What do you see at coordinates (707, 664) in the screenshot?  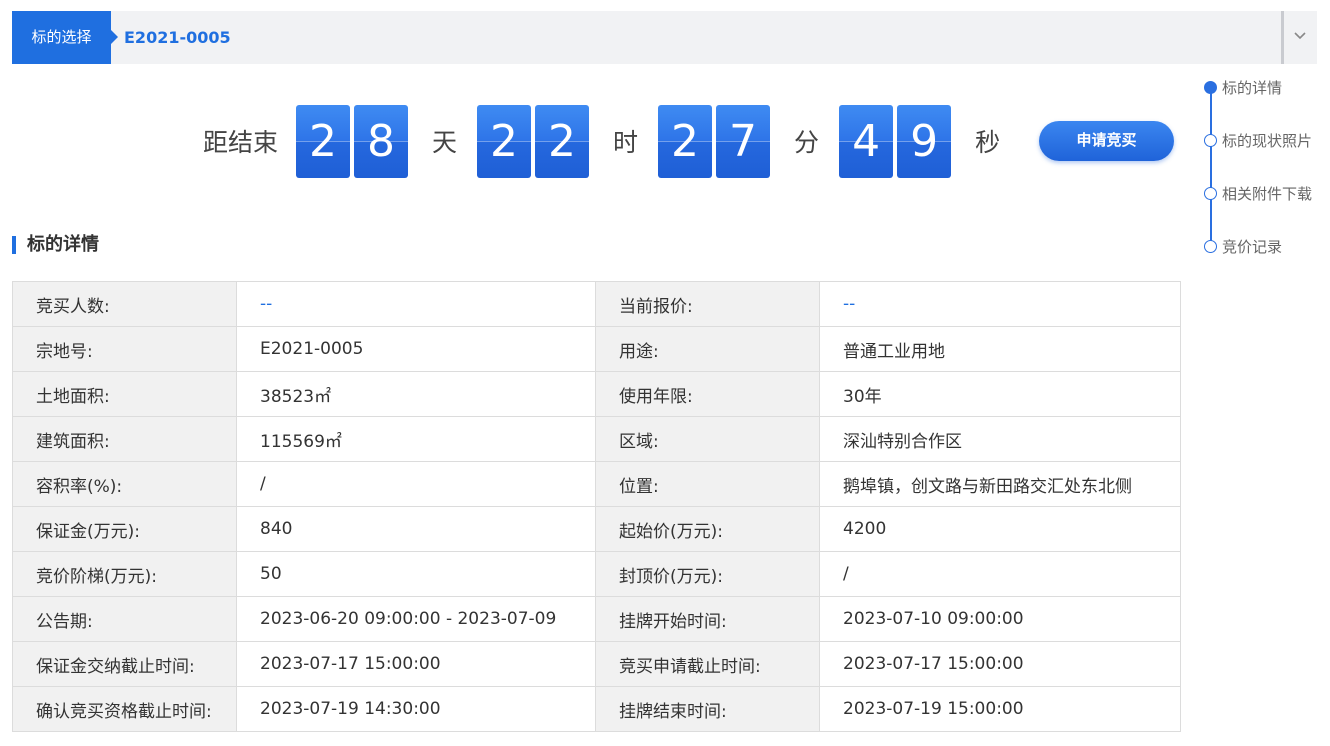 I see `field-label: 竞买申请截止时间:` at bounding box center [707, 664].